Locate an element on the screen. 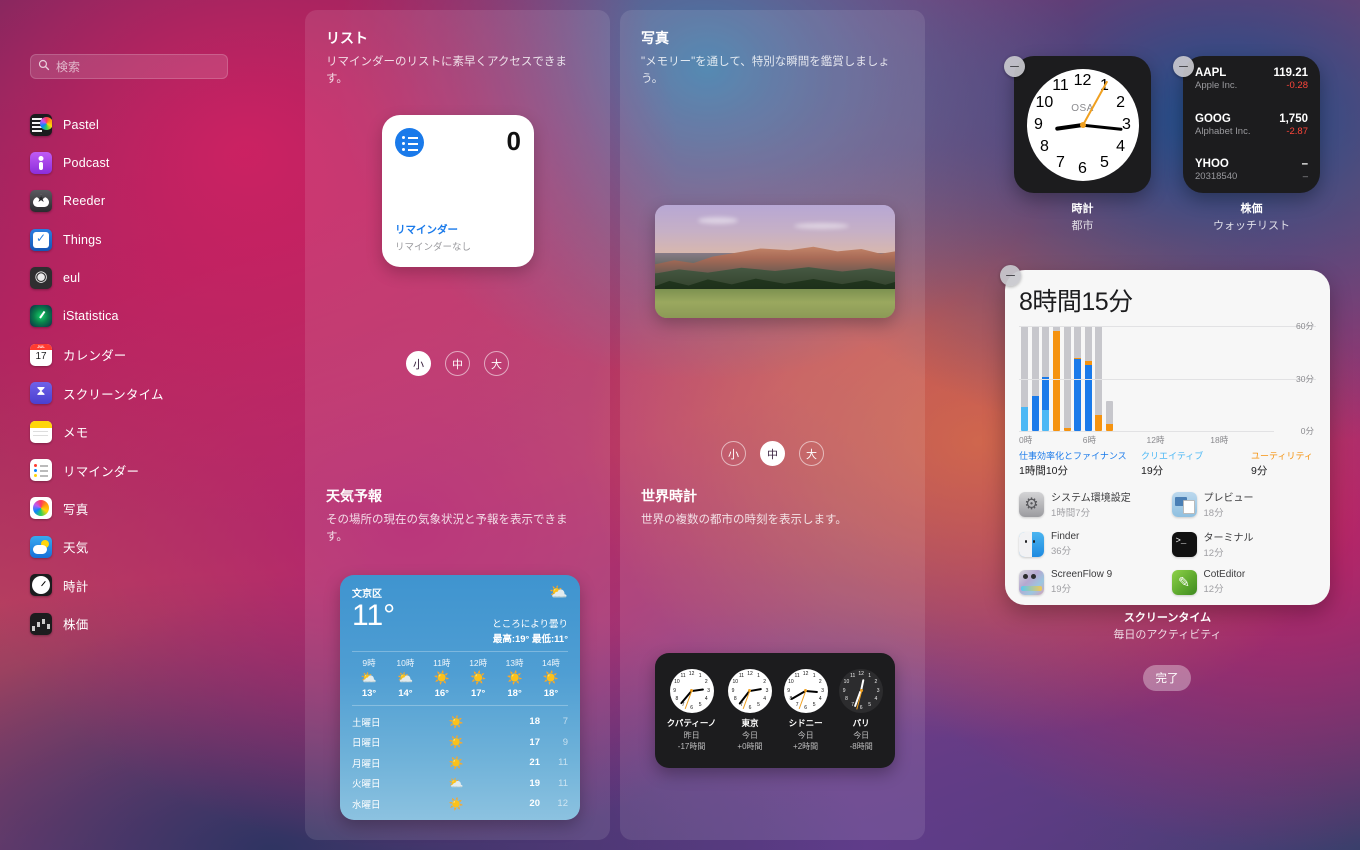 This screenshot has height=850, width=1360. reminders-widget-preview: 0 リマインダー リマインダーなし is located at coordinates (458, 191).